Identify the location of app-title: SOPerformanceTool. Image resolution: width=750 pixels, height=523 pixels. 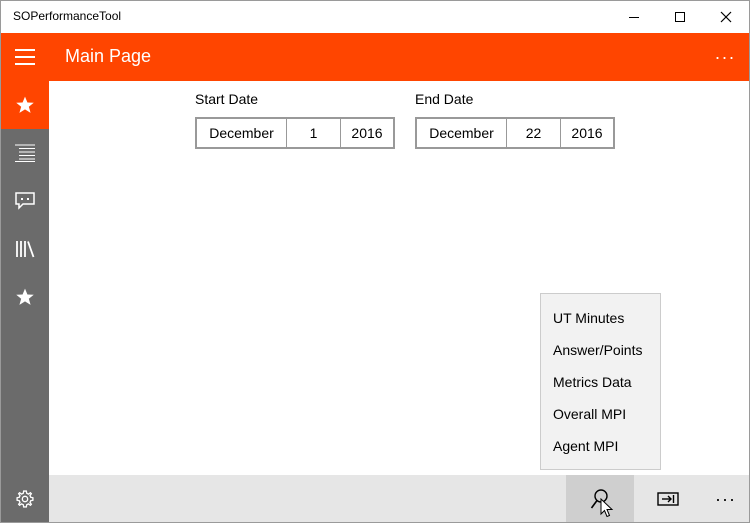
(67, 16).